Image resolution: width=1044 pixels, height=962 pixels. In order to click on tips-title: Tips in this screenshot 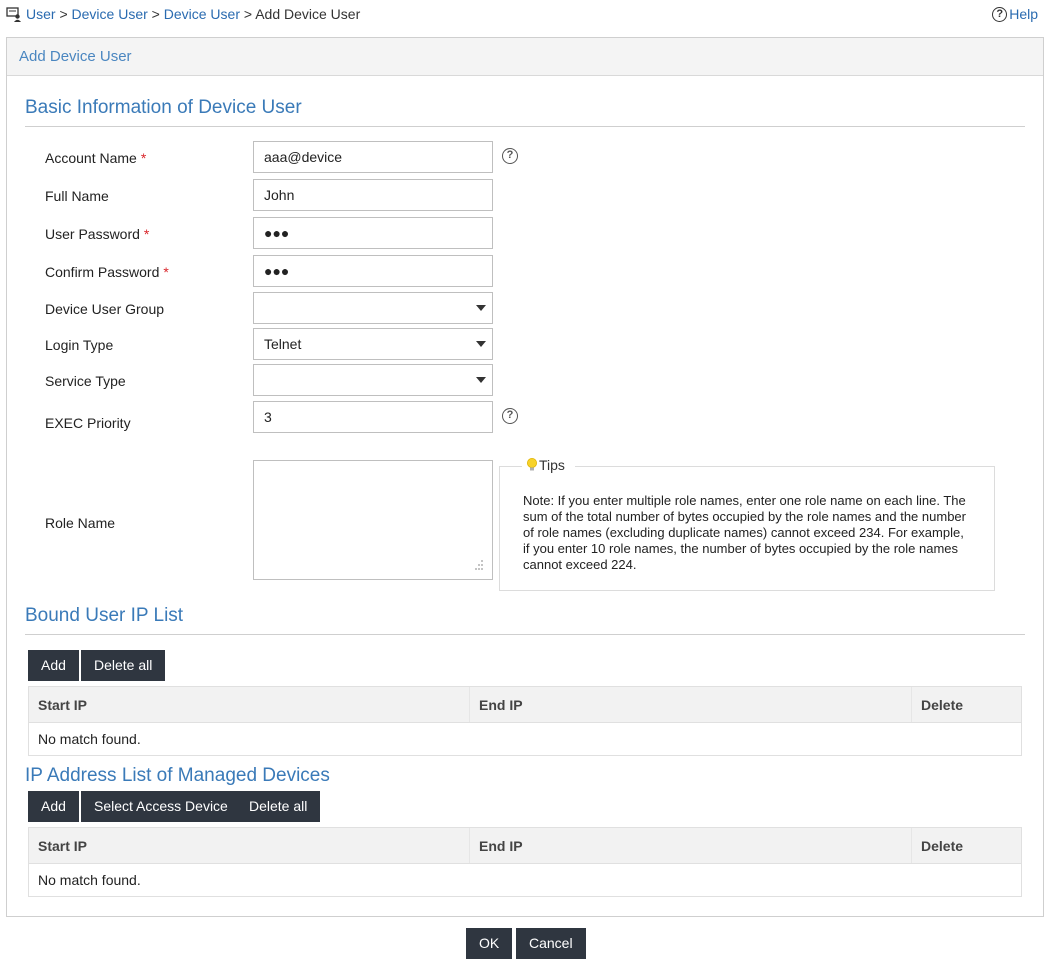, I will do `click(552, 465)`.